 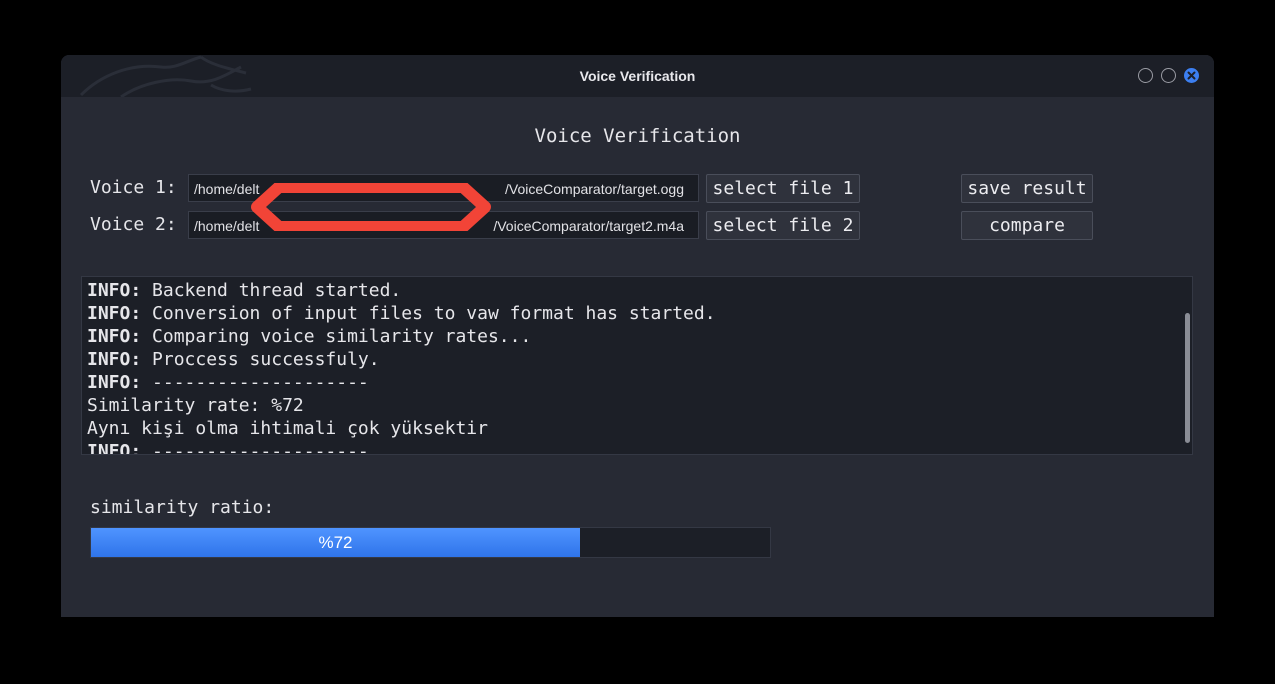 What do you see at coordinates (632, 405) in the screenshot?
I see `log-line: Similarity rate: %72` at bounding box center [632, 405].